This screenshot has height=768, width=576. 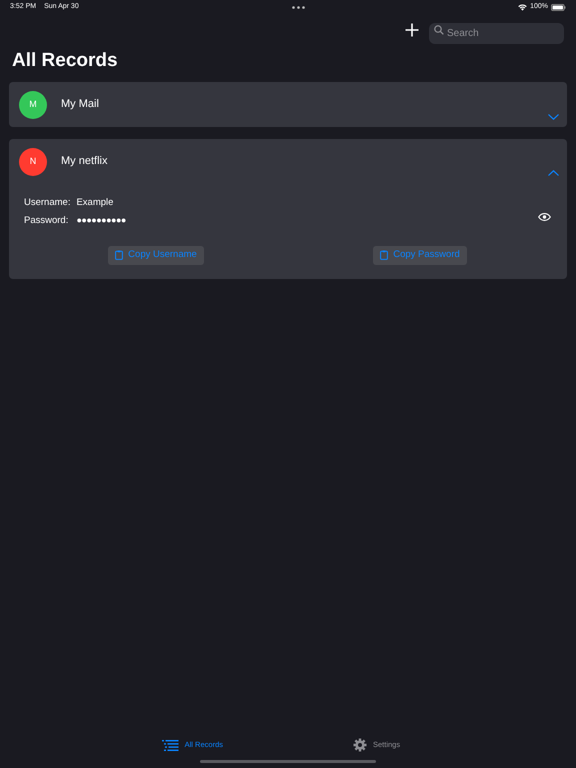 I want to click on settings-icon, so click(x=360, y=745).